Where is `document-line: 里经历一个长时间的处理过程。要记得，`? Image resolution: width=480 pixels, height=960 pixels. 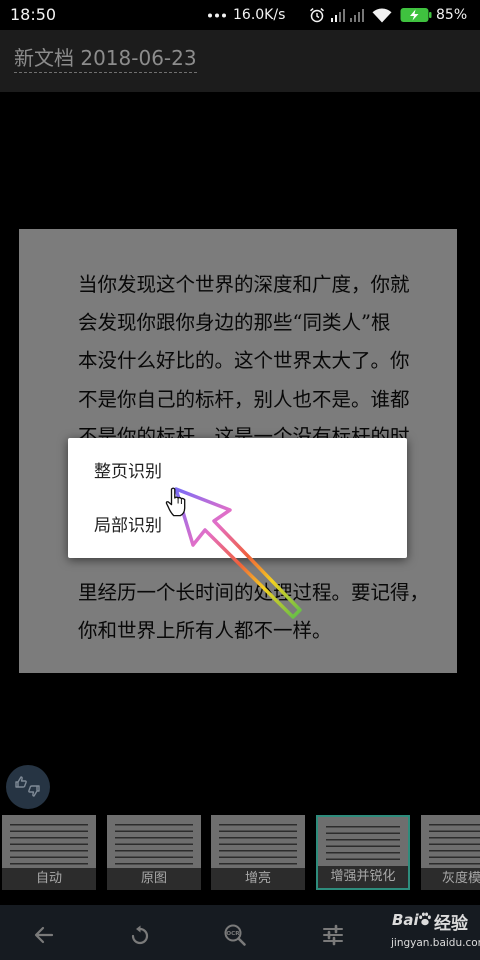
document-line: 里经历一个长时间的处理过程。要记得， is located at coordinates (254, 592).